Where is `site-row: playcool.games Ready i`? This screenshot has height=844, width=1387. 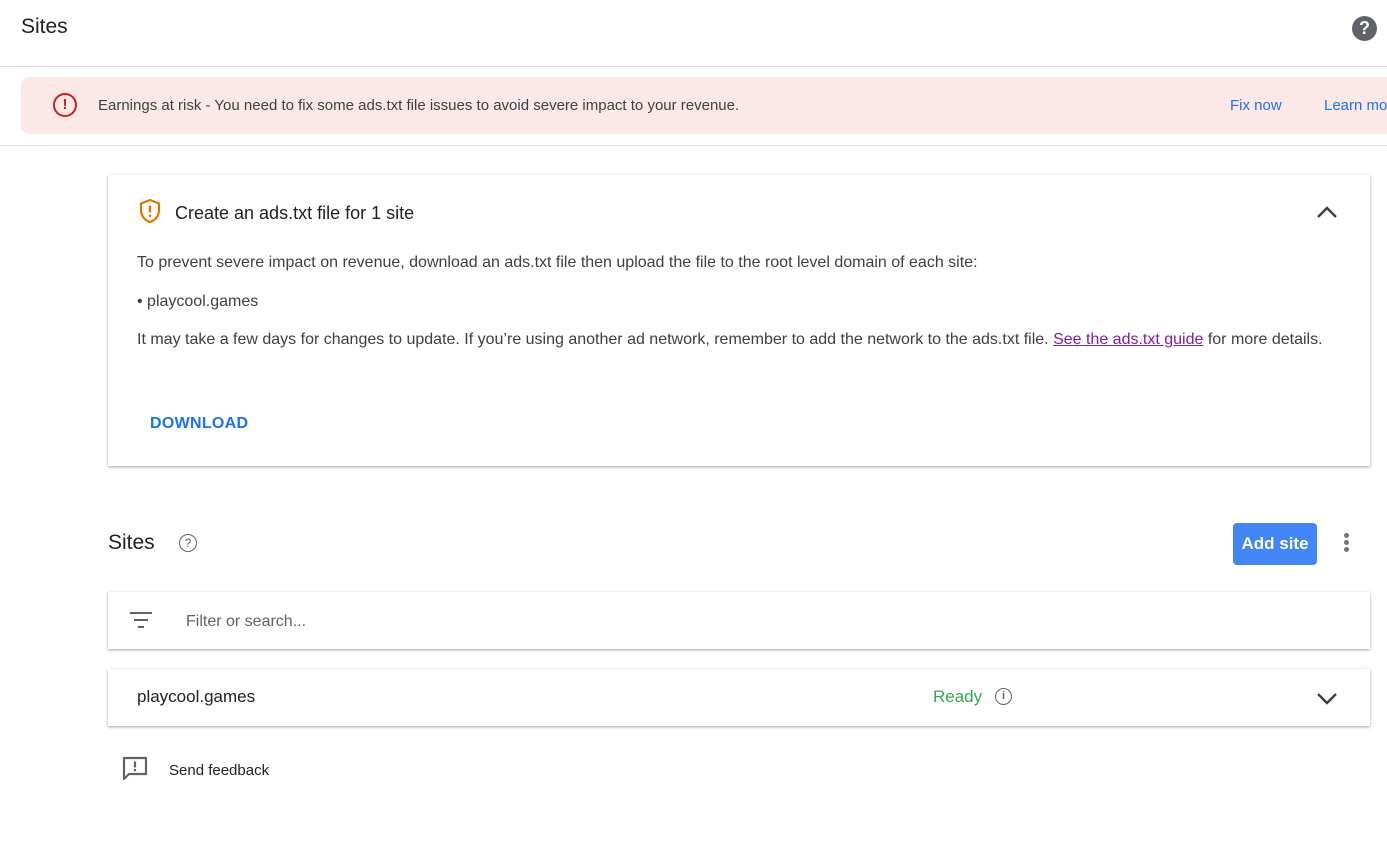
site-row: playcool.games Ready i is located at coordinates (739, 697).